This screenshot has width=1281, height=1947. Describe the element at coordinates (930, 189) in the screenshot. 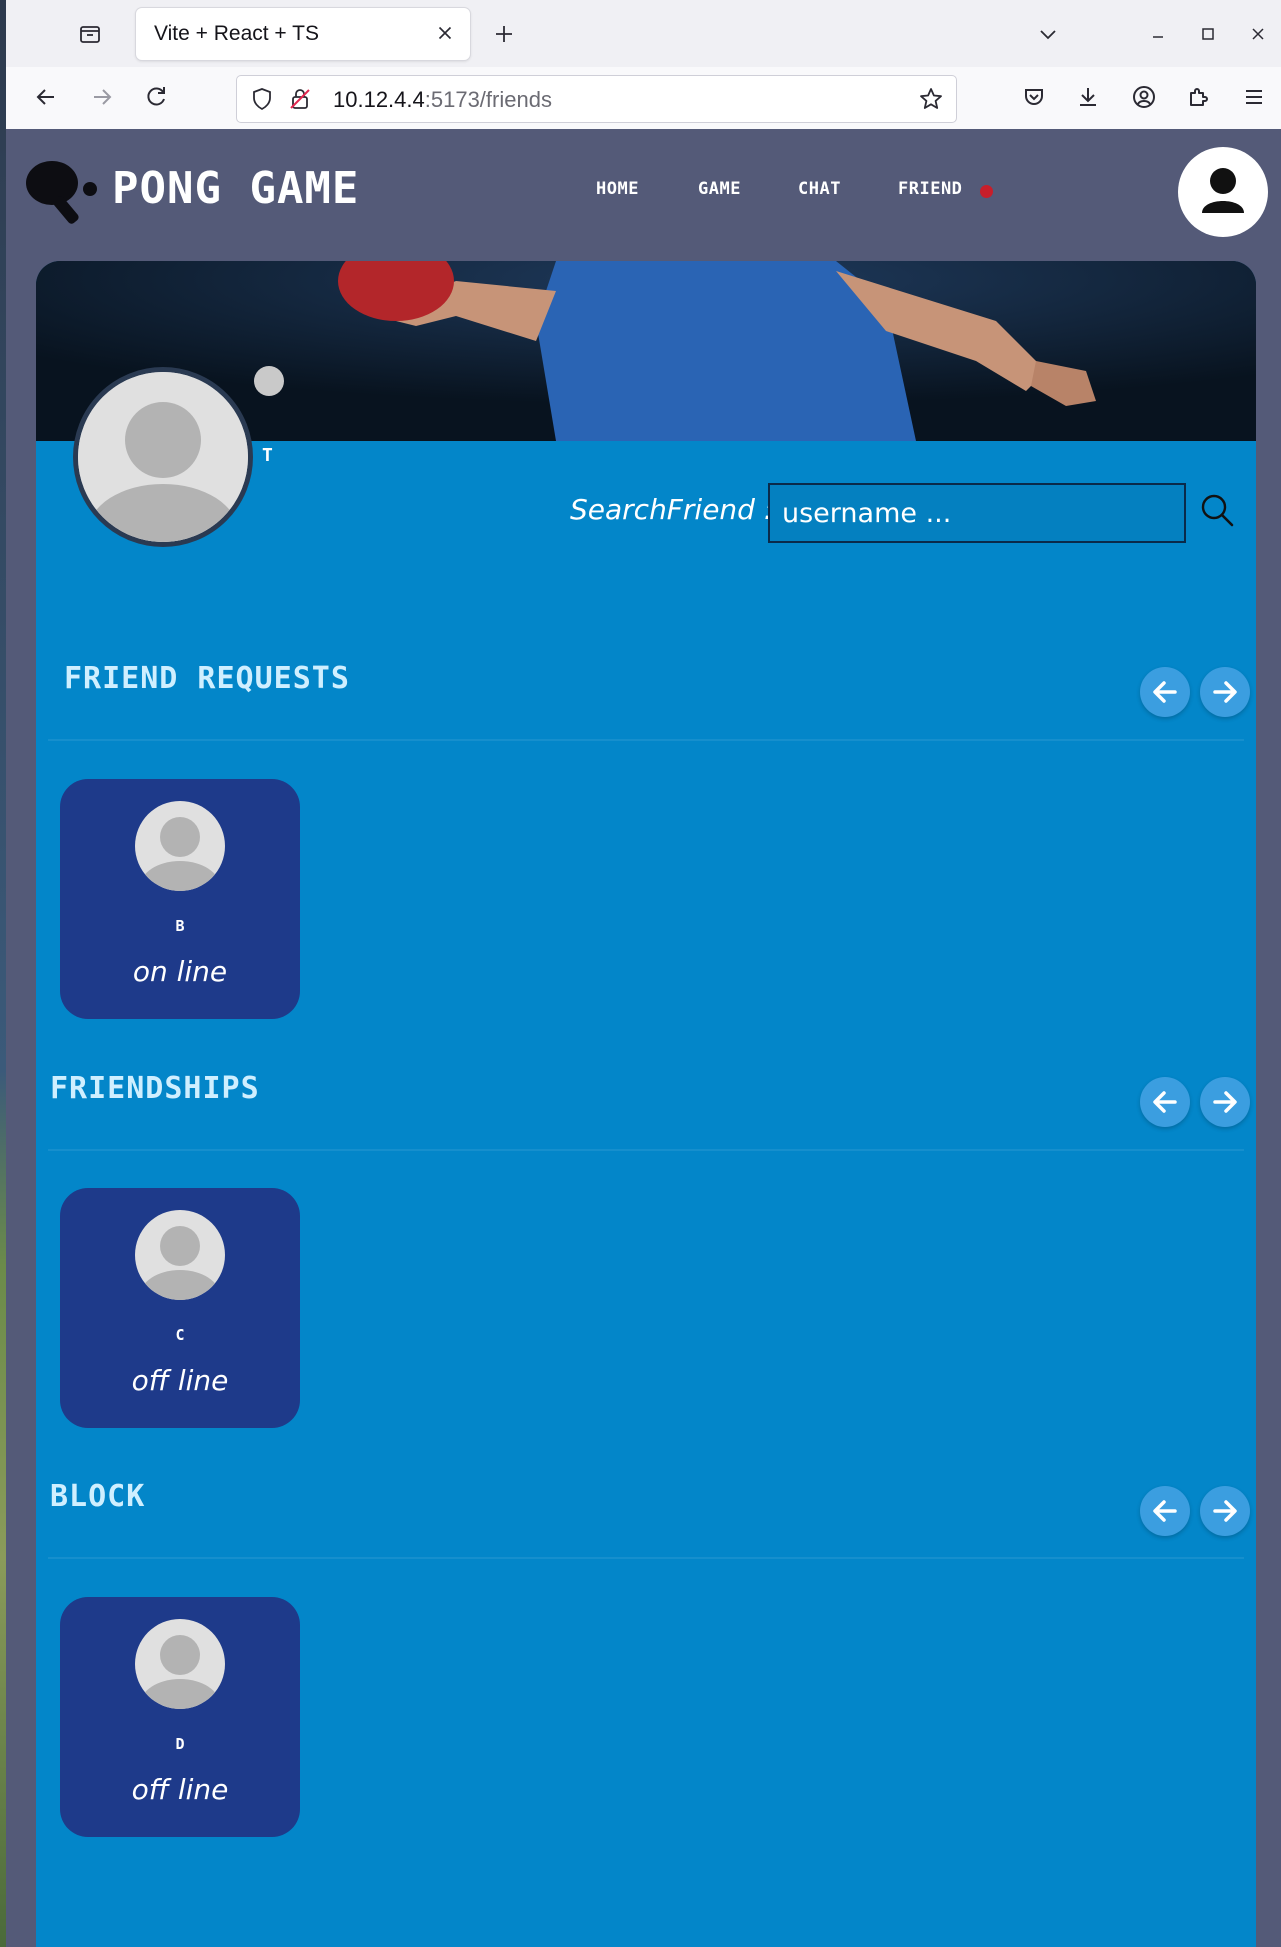

I see `nav-friend: FRIEND` at that location.